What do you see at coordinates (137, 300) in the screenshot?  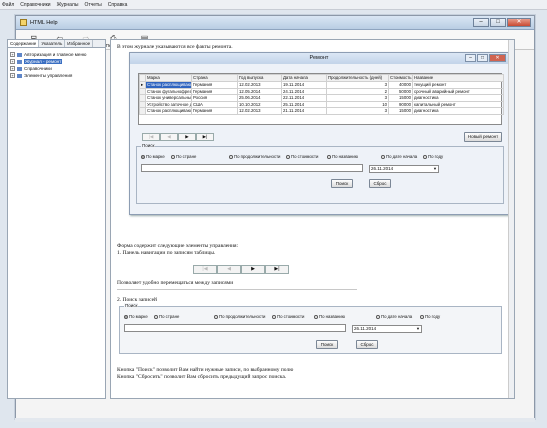 I see `item2-text: 2. Поиск записей` at bounding box center [137, 300].